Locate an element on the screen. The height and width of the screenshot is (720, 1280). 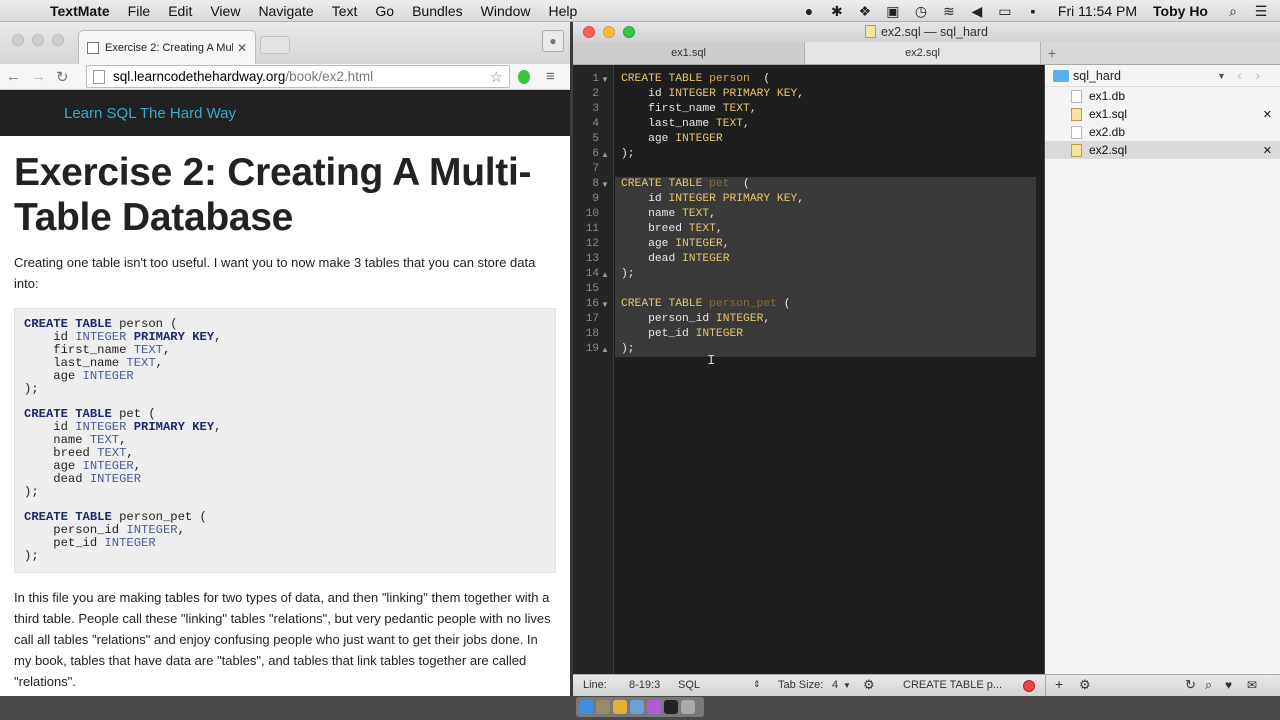
drawer-file-item: ex2.sql ✕ is located at coordinates (1162, 150).